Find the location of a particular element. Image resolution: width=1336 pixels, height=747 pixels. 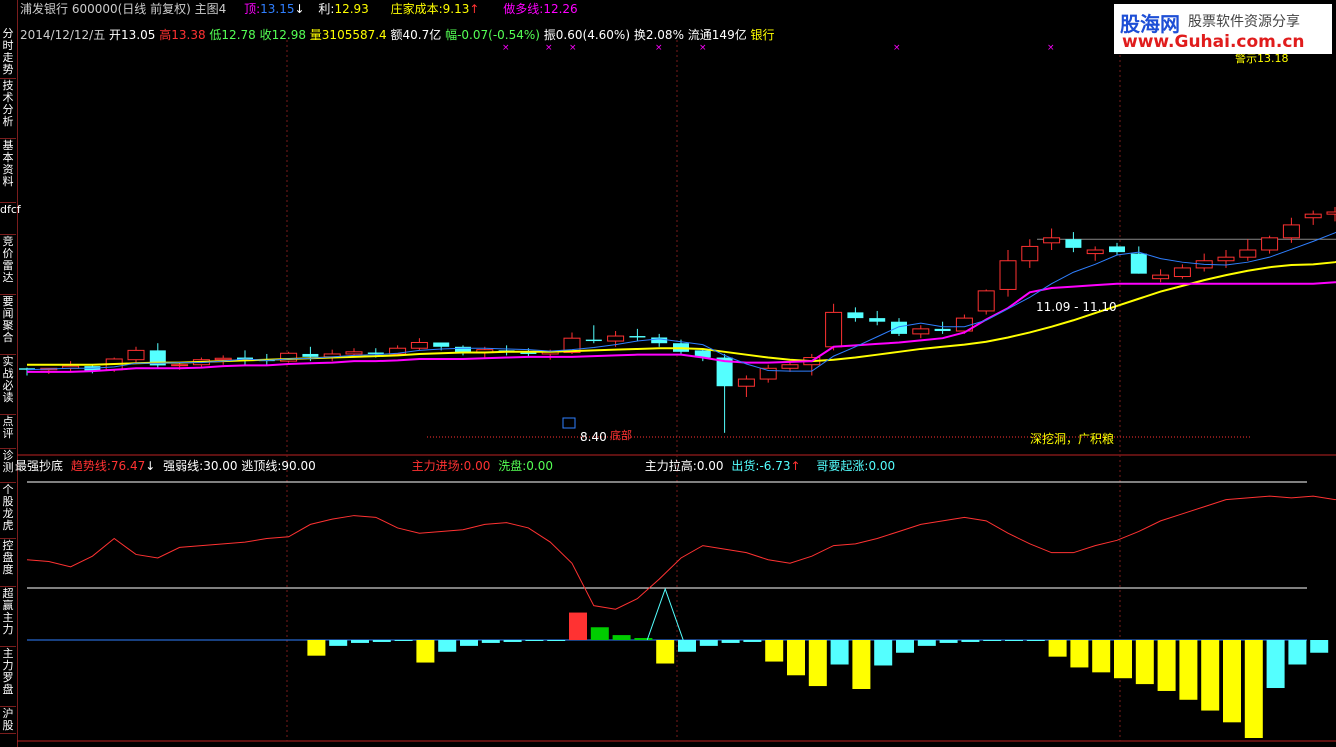

marker-5: × is located at coordinates (897, 48).